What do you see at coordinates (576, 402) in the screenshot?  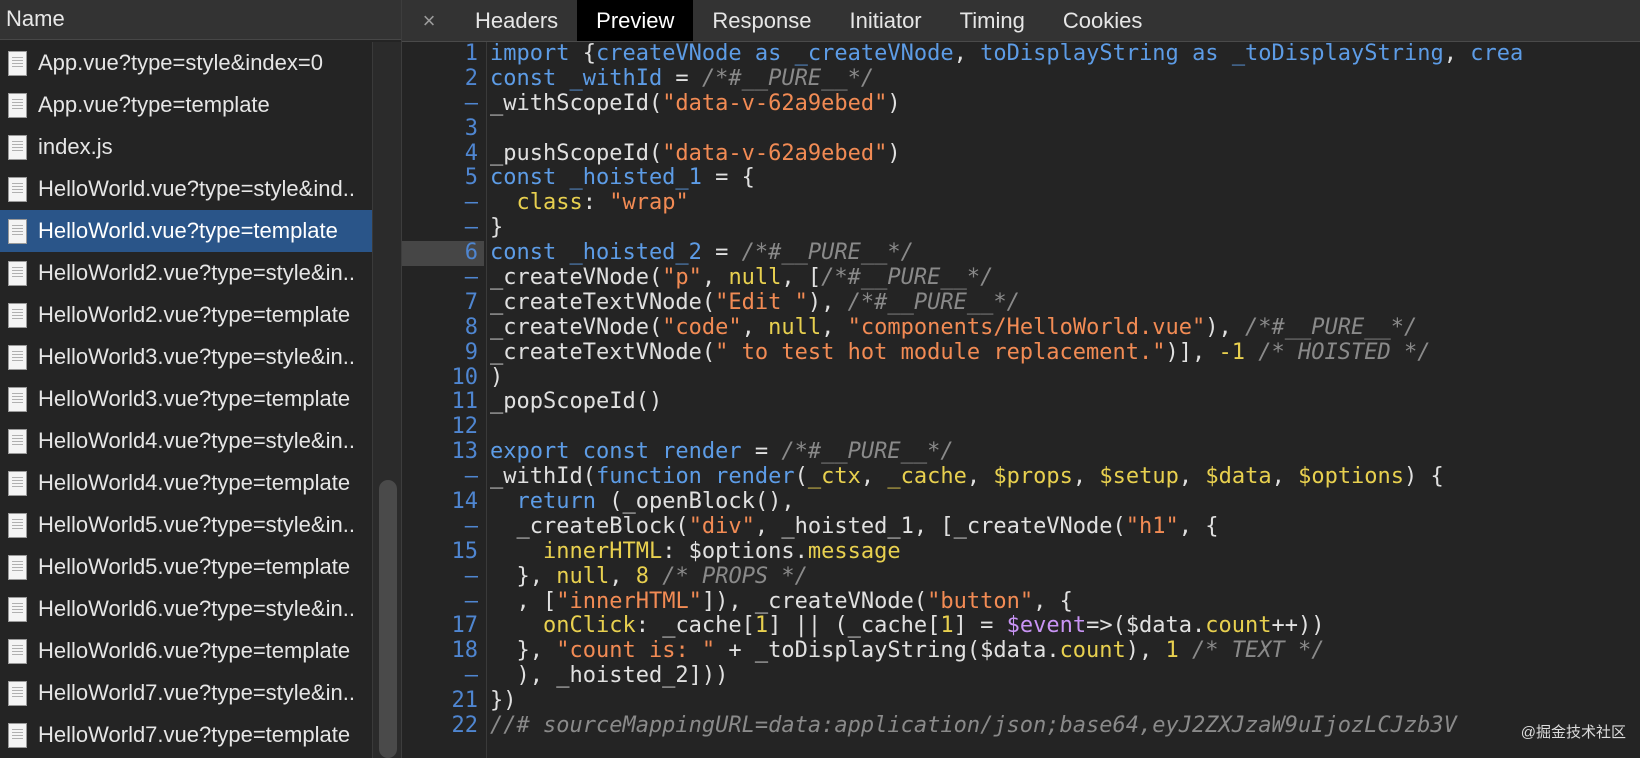 I see `code-text: _popScopeId()` at bounding box center [576, 402].